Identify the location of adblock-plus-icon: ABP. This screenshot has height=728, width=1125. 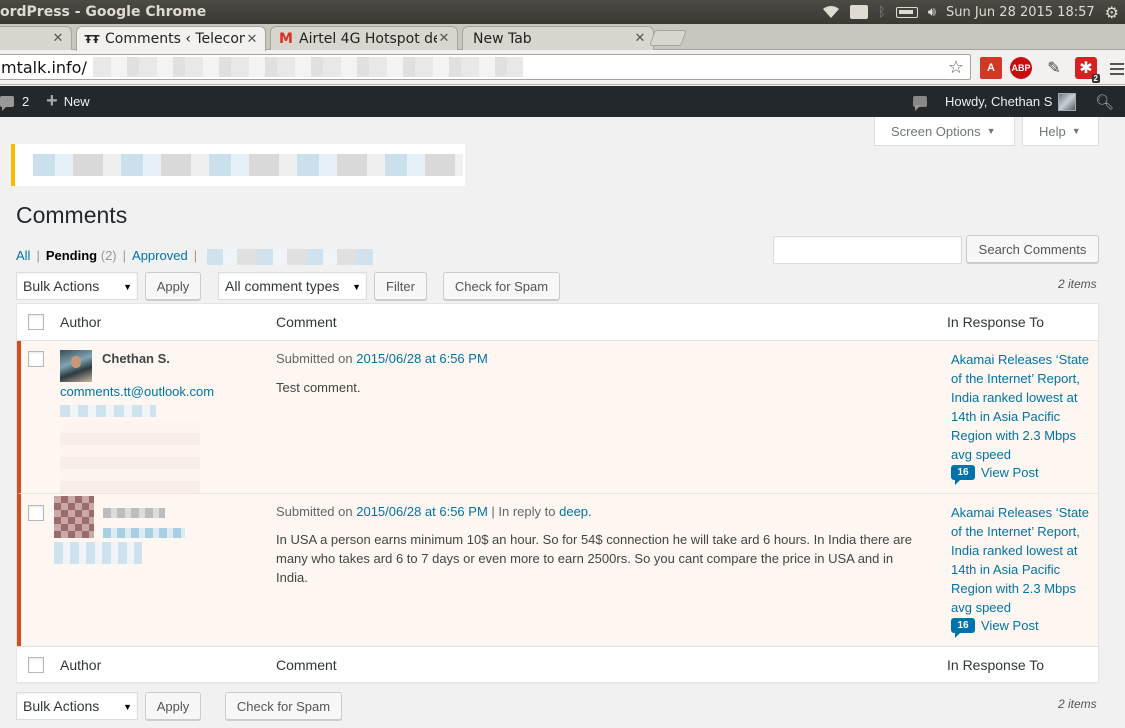
(1021, 68).